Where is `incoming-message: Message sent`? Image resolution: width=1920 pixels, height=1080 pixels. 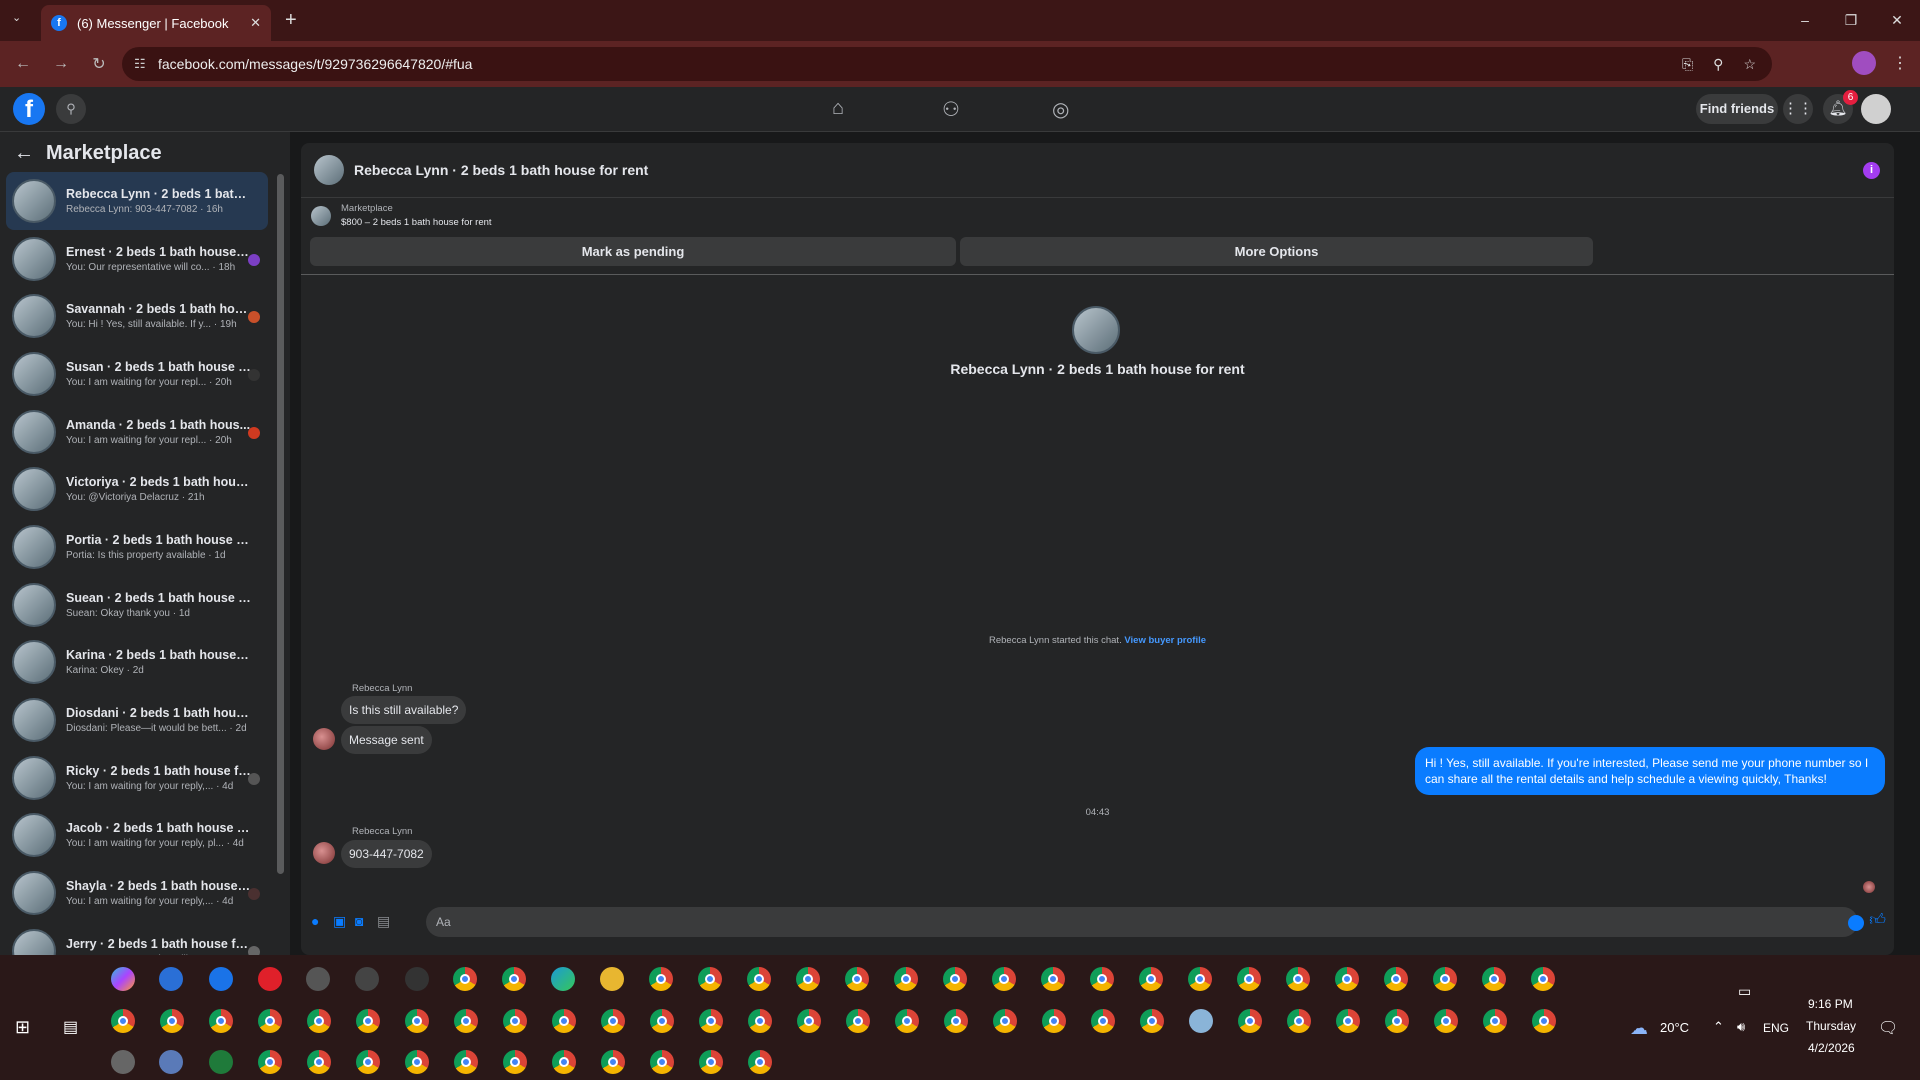 incoming-message: Message sent is located at coordinates (386, 740).